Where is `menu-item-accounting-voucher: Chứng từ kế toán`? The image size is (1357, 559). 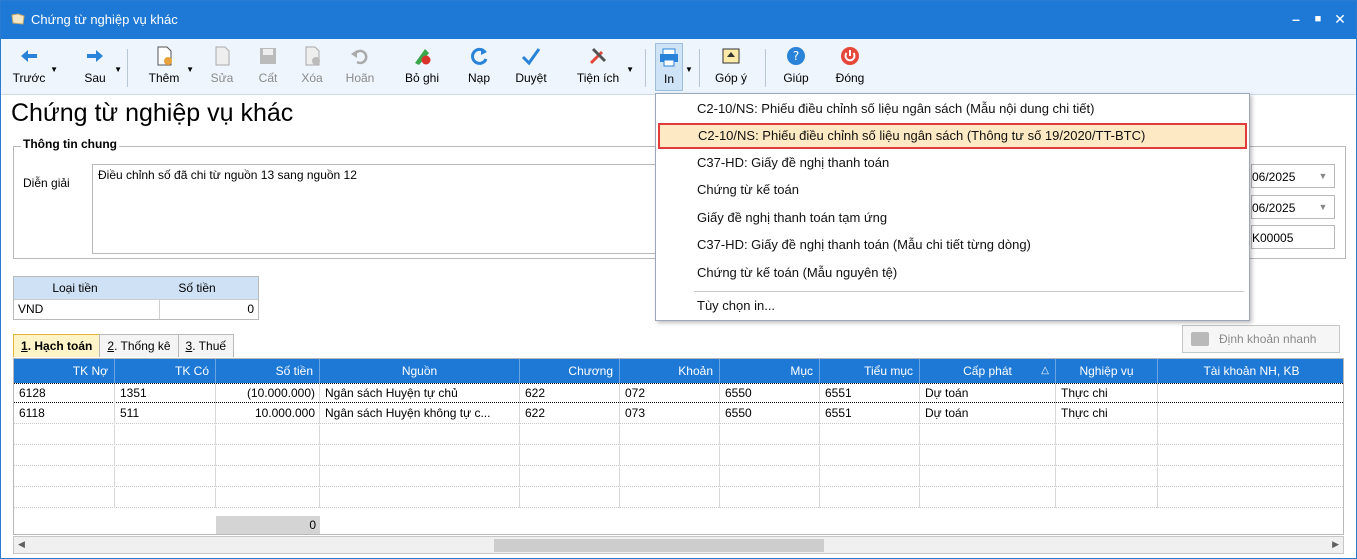 menu-item-accounting-voucher: Chứng từ kế toán is located at coordinates (952, 190).